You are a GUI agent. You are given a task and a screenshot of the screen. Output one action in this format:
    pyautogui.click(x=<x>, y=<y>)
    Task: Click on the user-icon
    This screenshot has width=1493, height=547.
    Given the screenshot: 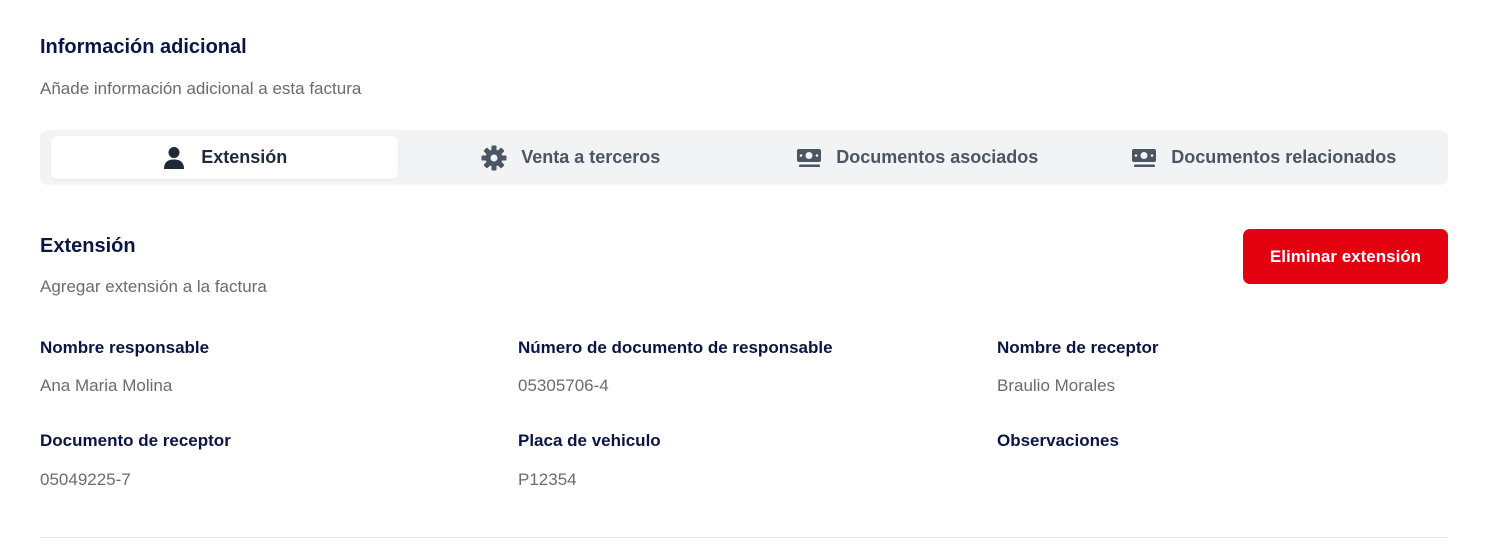 What is the action you would take?
    pyautogui.click(x=174, y=158)
    